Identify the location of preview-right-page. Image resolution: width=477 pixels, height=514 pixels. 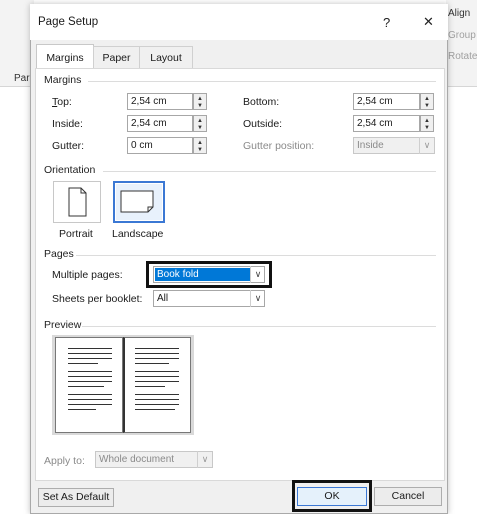
(157, 385).